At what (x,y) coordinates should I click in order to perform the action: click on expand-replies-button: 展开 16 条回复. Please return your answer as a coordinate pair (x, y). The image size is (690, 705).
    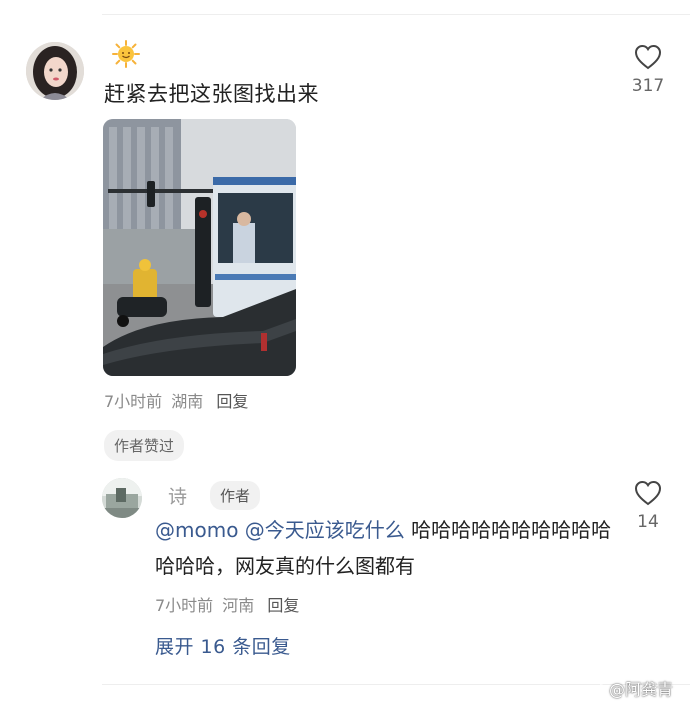
    Looking at the image, I should click on (223, 645).